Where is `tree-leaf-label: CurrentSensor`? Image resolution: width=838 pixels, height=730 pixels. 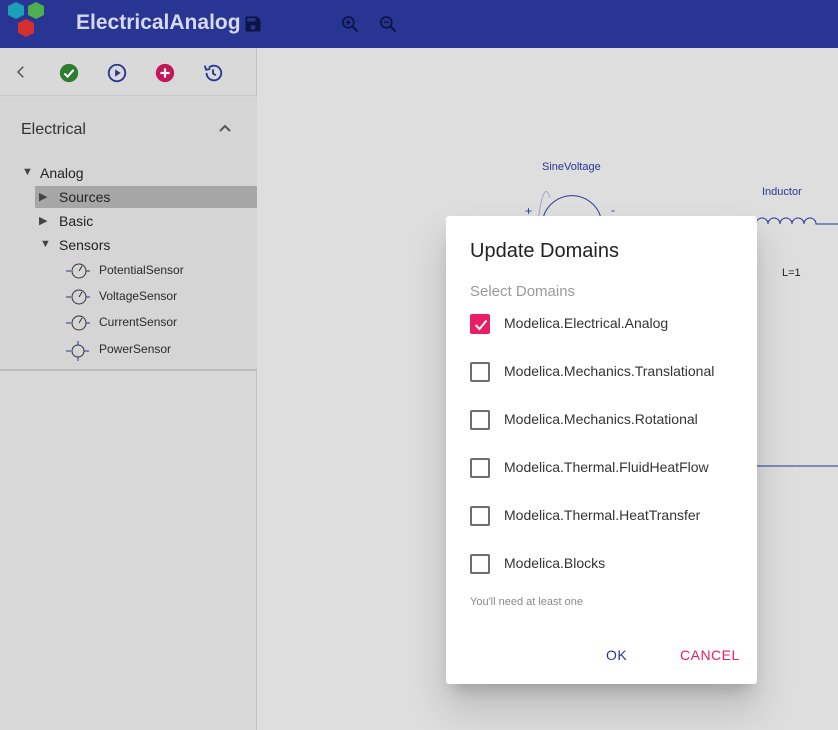 tree-leaf-label: CurrentSensor is located at coordinates (138, 322).